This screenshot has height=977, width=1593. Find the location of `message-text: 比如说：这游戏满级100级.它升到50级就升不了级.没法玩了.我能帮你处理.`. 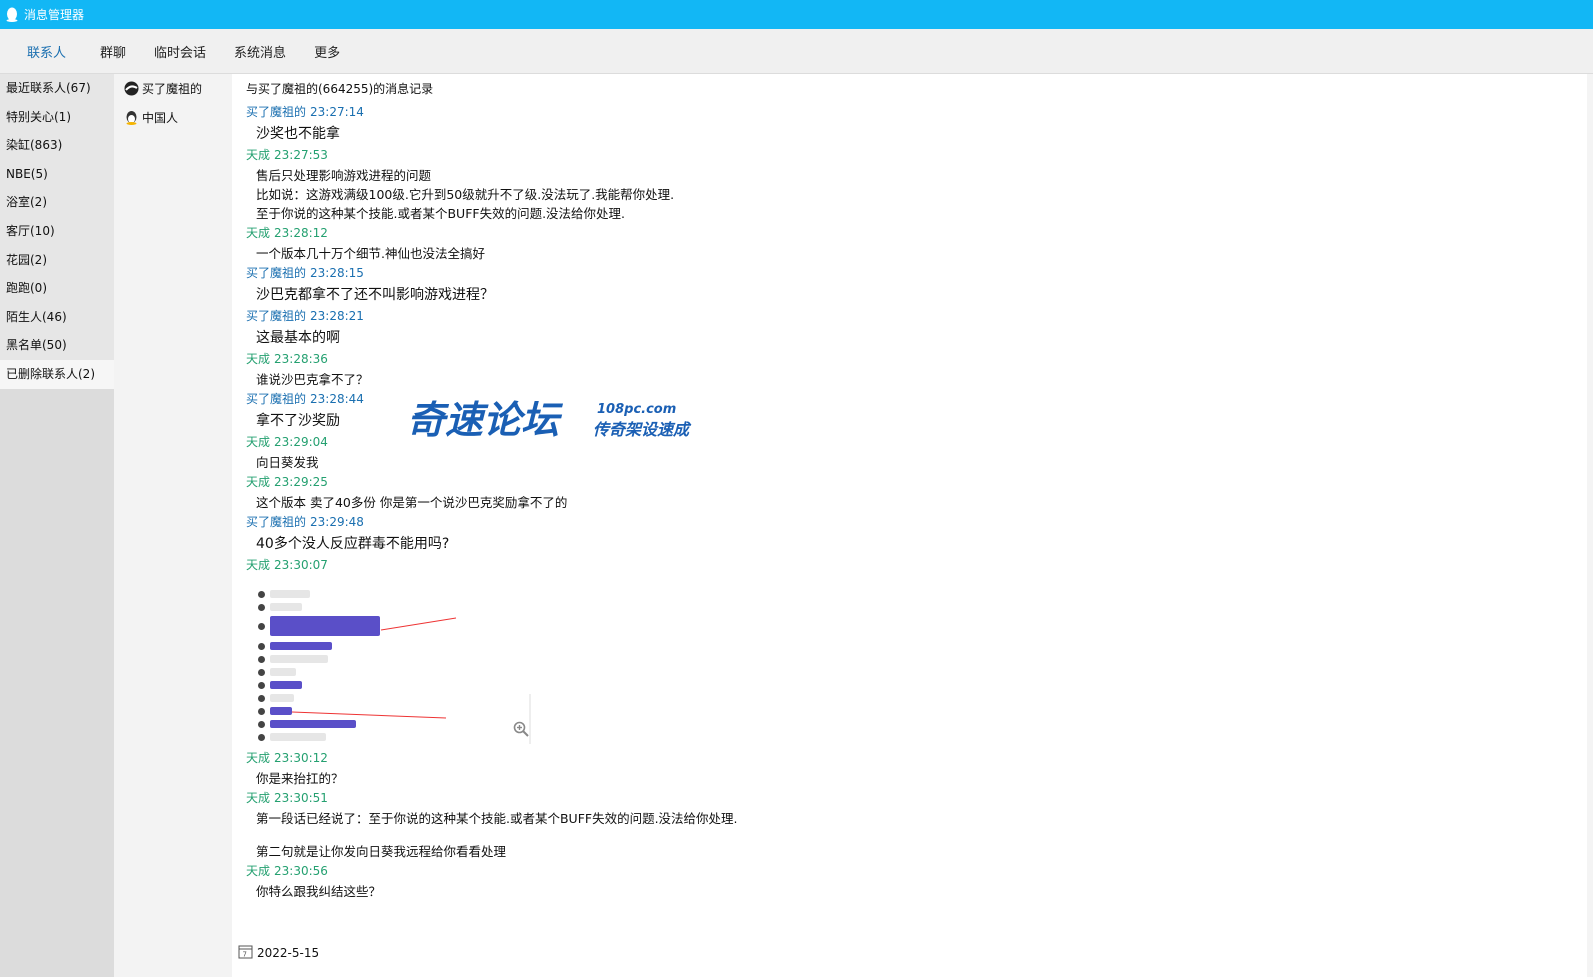

message-text: 比如说：这游戏满级100级.它升到50级就升不了级.没法玩了.我能帮你处理. is located at coordinates (465, 194).